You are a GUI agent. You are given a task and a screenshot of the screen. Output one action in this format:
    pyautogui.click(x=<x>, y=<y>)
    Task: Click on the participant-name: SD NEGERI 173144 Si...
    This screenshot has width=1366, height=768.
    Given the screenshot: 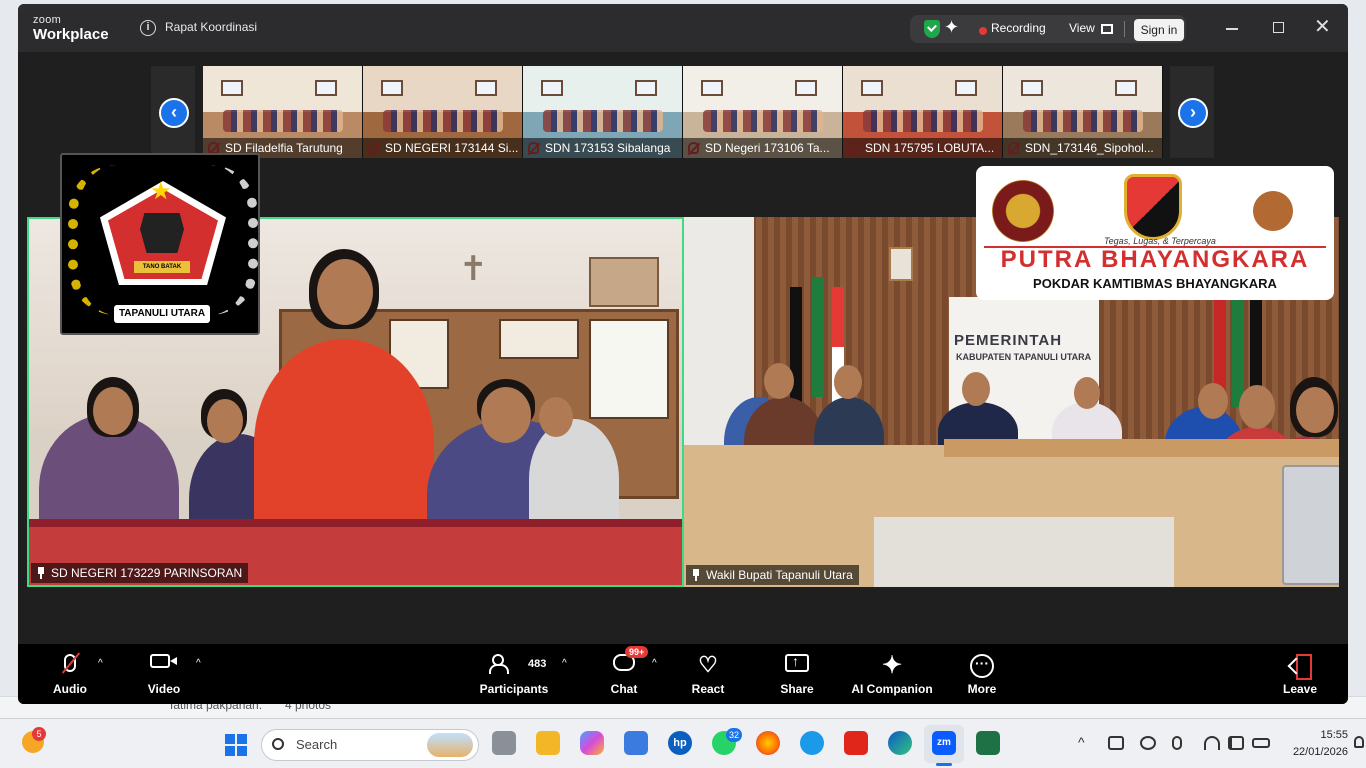 What is the action you would take?
    pyautogui.click(x=442, y=148)
    